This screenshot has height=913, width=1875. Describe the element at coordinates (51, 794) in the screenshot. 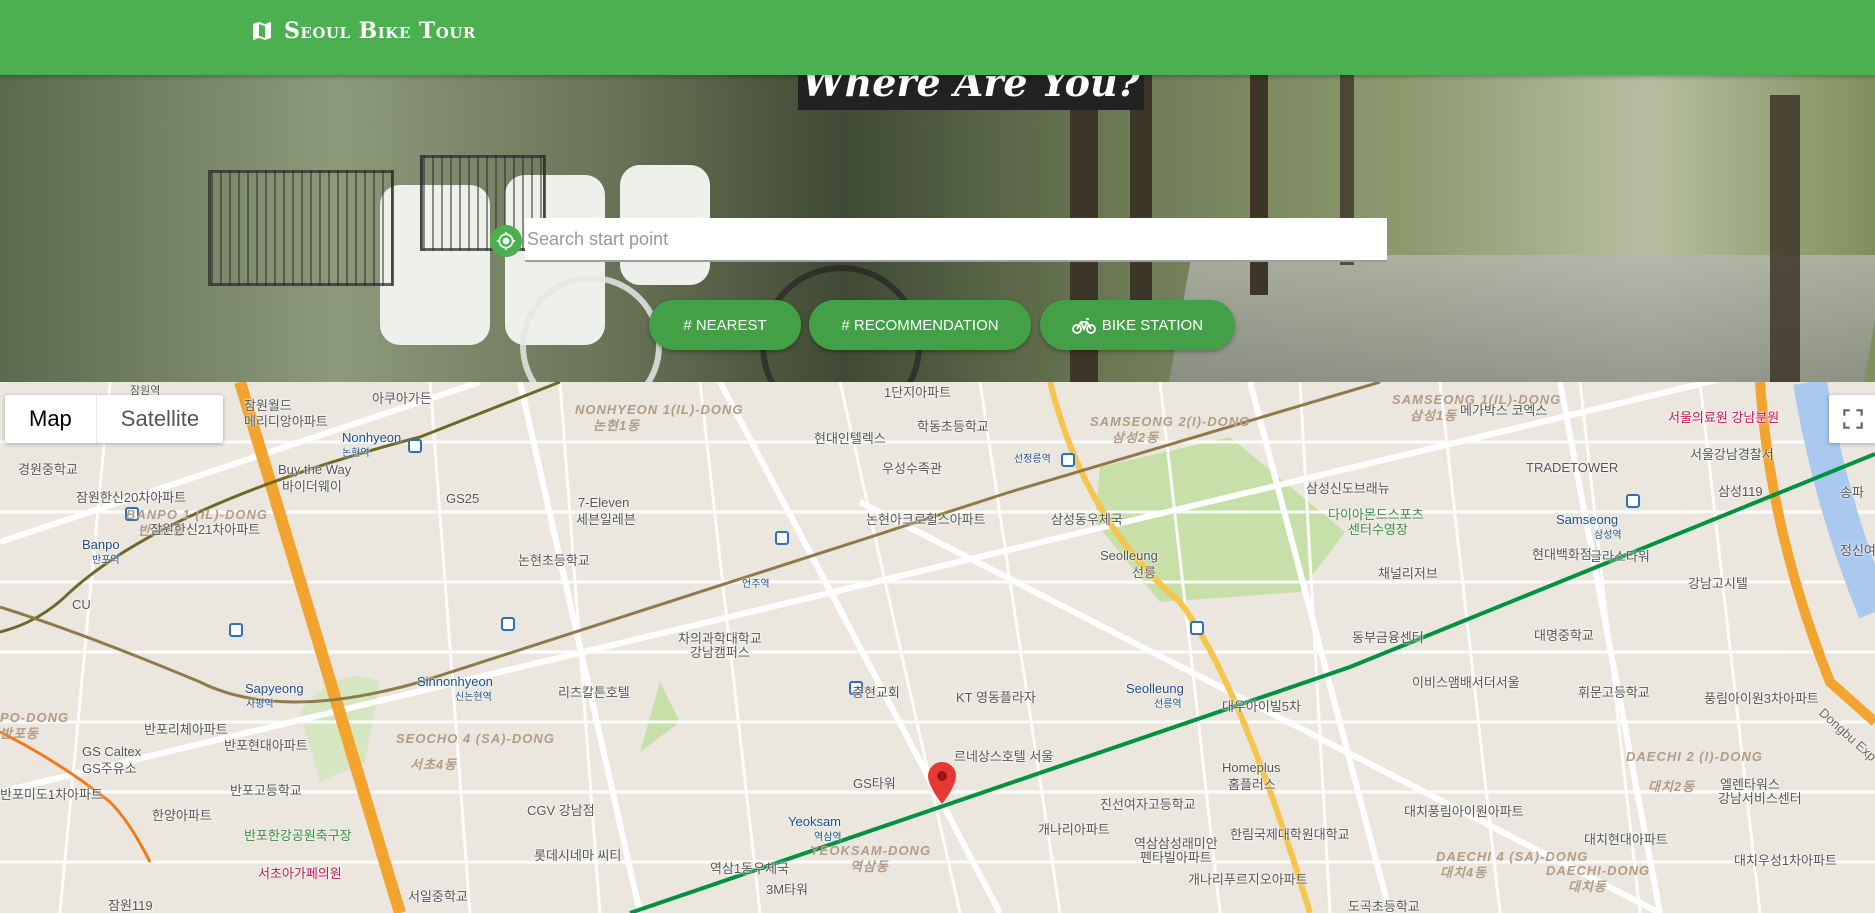

I see `place-label: 반포미도1차아파트` at that location.